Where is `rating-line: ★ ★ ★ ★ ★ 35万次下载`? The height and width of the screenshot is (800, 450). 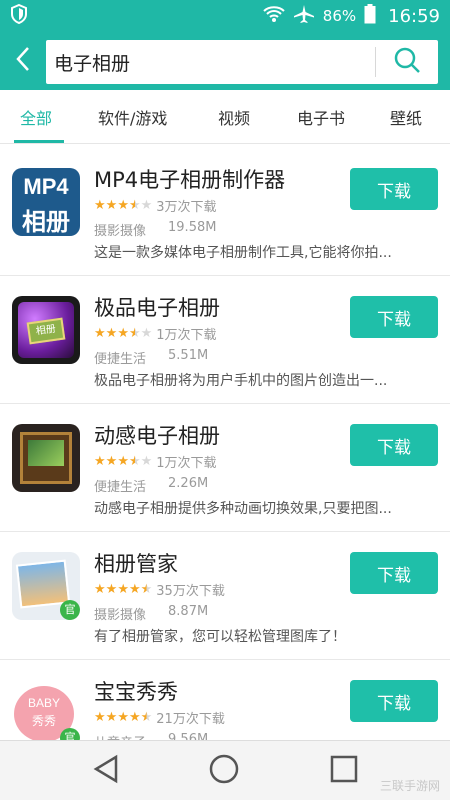 rating-line: ★ ★ ★ ★ ★ 35万次下载 is located at coordinates (159, 589).